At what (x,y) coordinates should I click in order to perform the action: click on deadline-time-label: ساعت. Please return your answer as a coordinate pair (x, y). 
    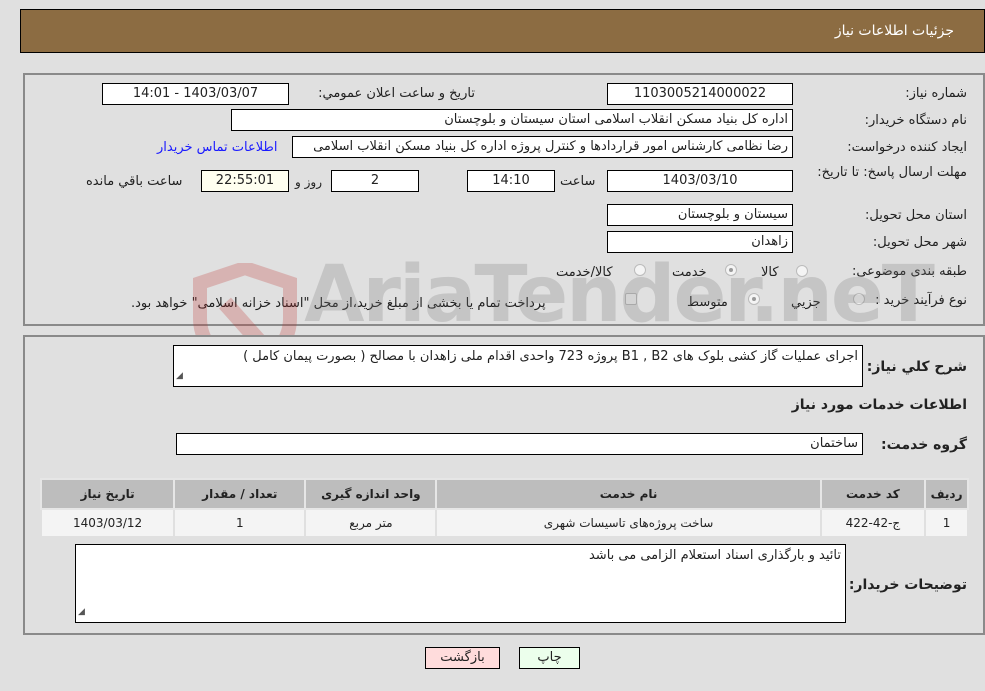
    Looking at the image, I should click on (578, 181).